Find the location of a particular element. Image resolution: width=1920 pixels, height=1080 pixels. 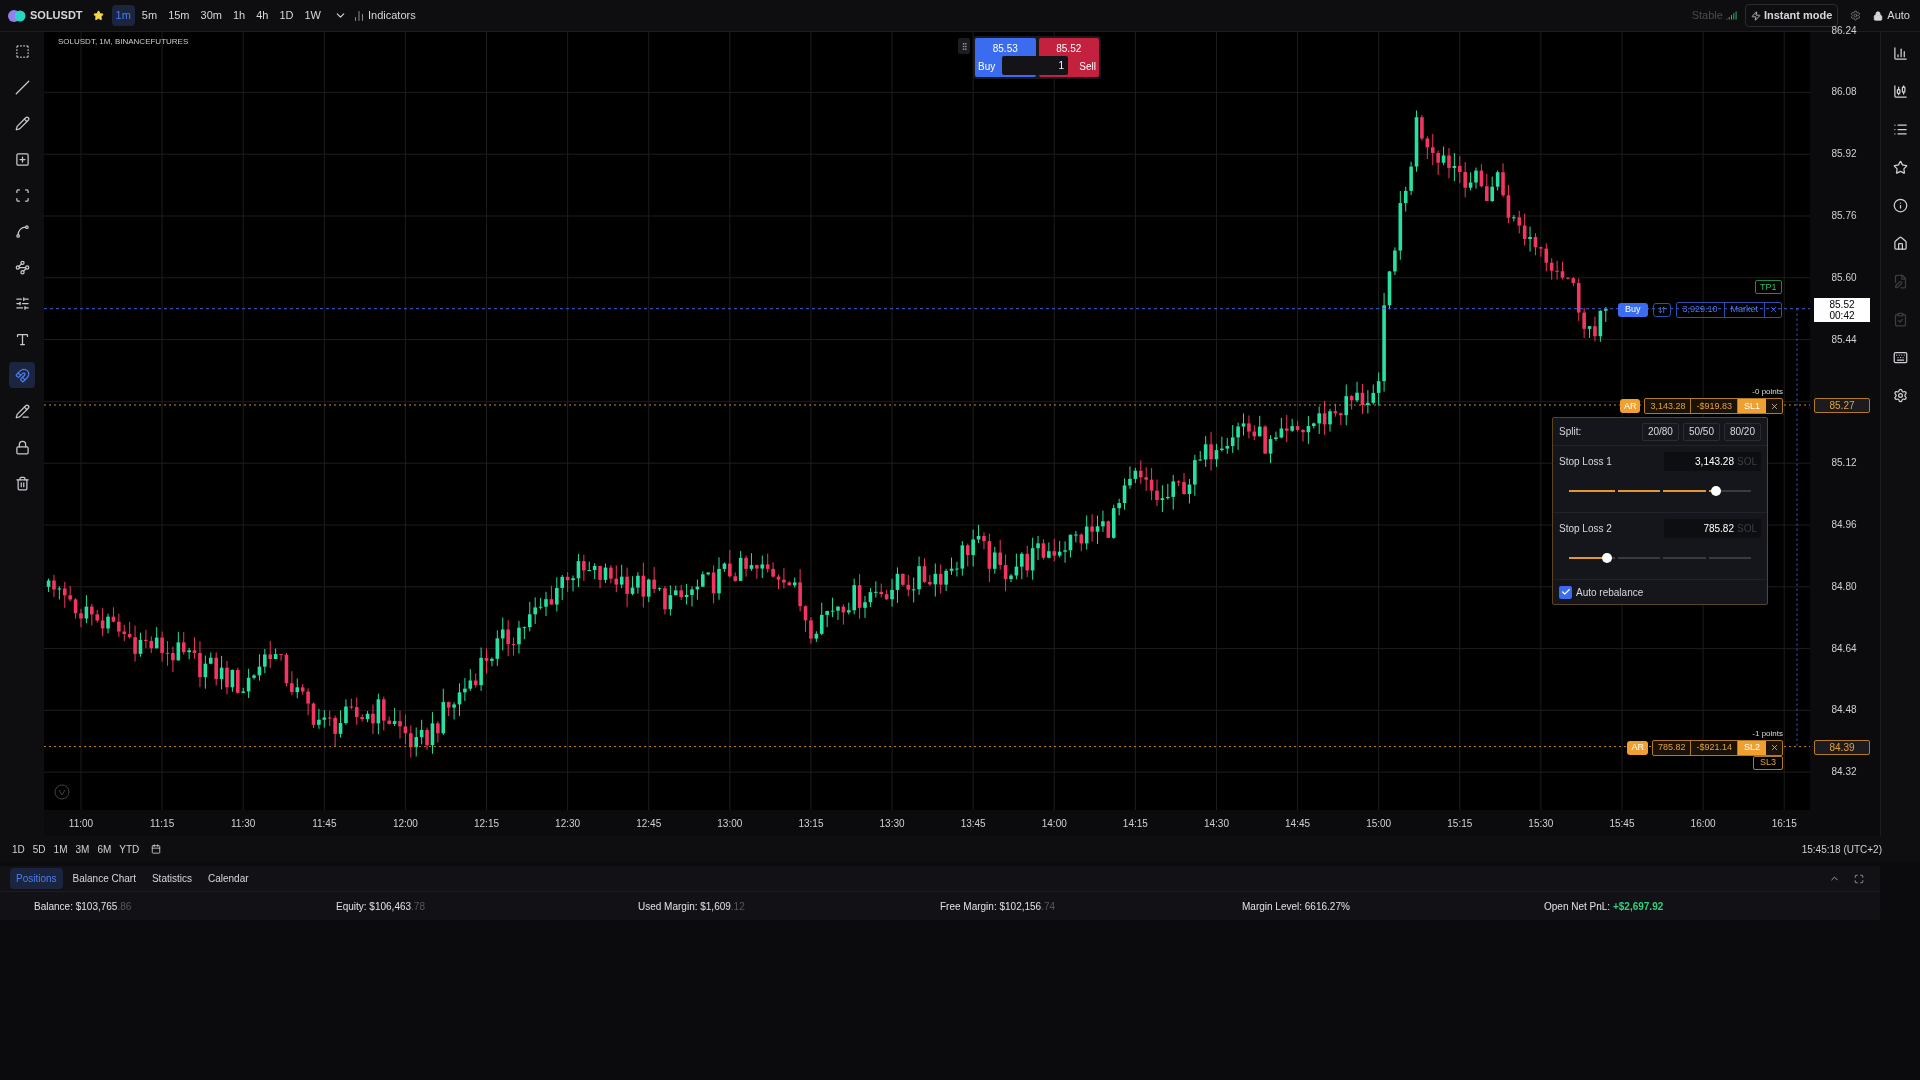

time-axis-label: 12:00 is located at coordinates (405, 824).